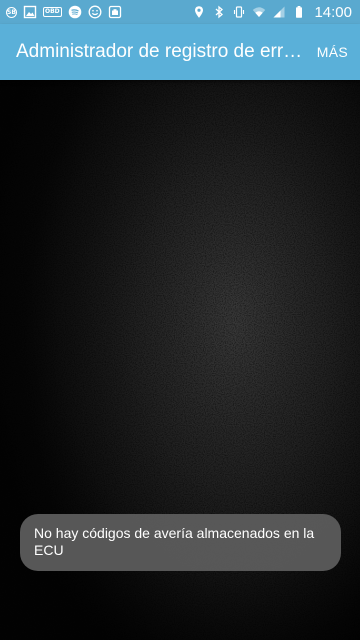 The image size is (360, 640). What do you see at coordinates (75, 12) in the screenshot?
I see `spotify-icon` at bounding box center [75, 12].